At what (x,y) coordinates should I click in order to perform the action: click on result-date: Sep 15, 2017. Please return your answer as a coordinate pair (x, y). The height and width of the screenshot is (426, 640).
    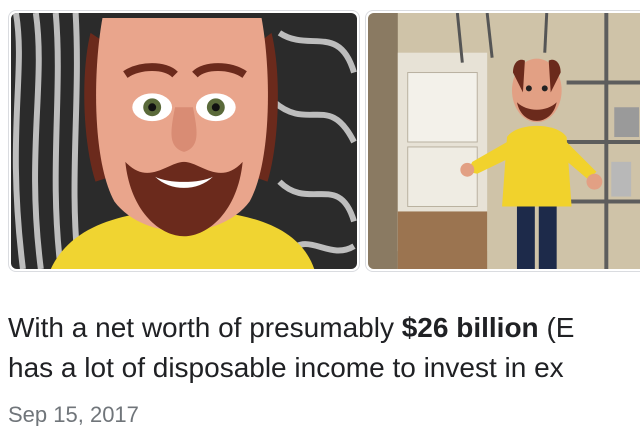
    Looking at the image, I should click on (73, 414).